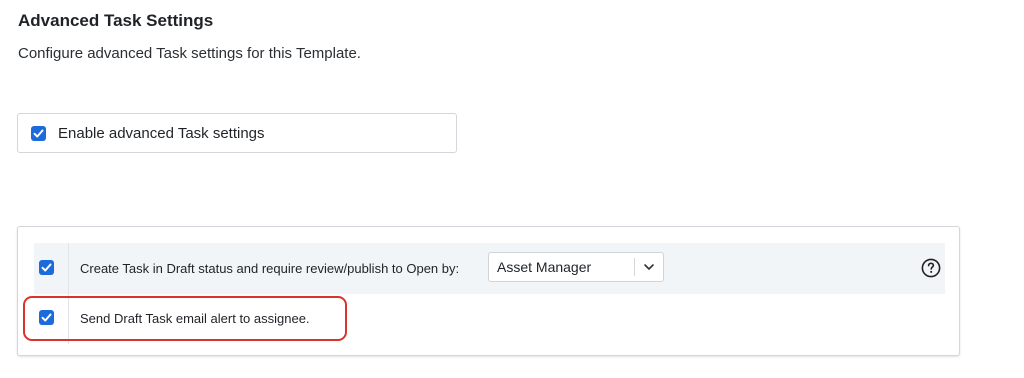  What do you see at coordinates (161, 133) in the screenshot?
I see `enable-advanced-settings-label: Enable advanced Task settings` at bounding box center [161, 133].